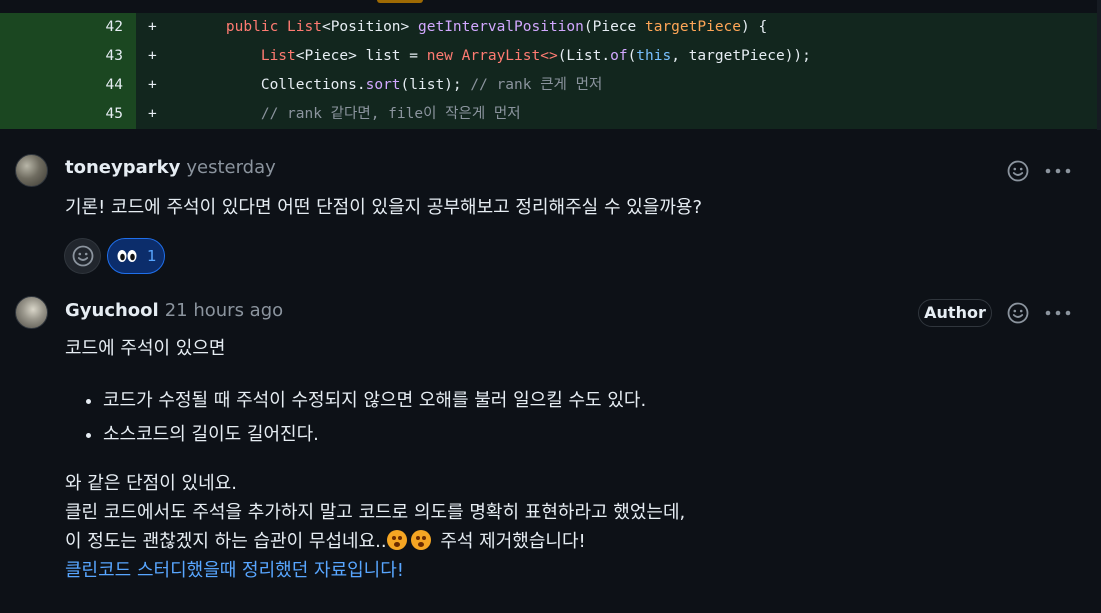  Describe the element at coordinates (224, 310) in the screenshot. I see `comment-time: 21 hours ago` at that location.